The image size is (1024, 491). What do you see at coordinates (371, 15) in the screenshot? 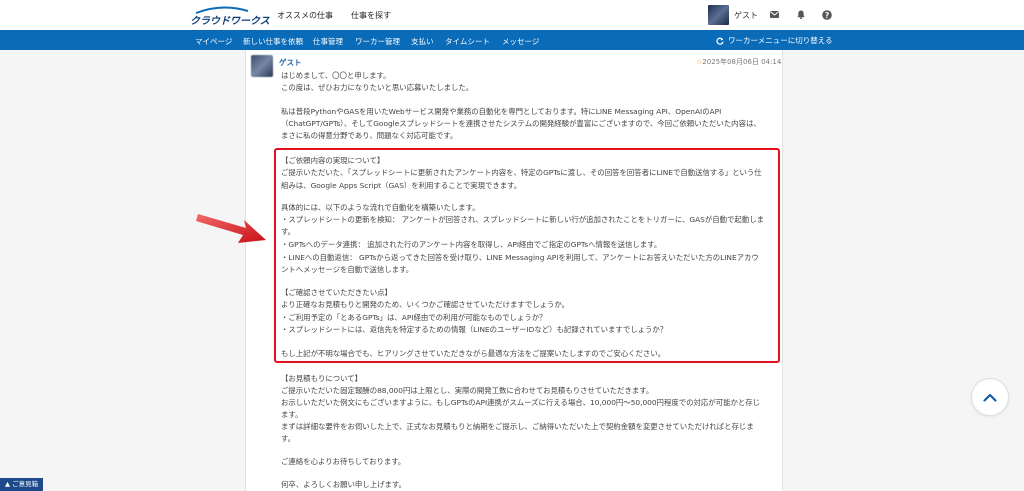
I see `nav-find-jobs: 仕事を探す` at bounding box center [371, 15].